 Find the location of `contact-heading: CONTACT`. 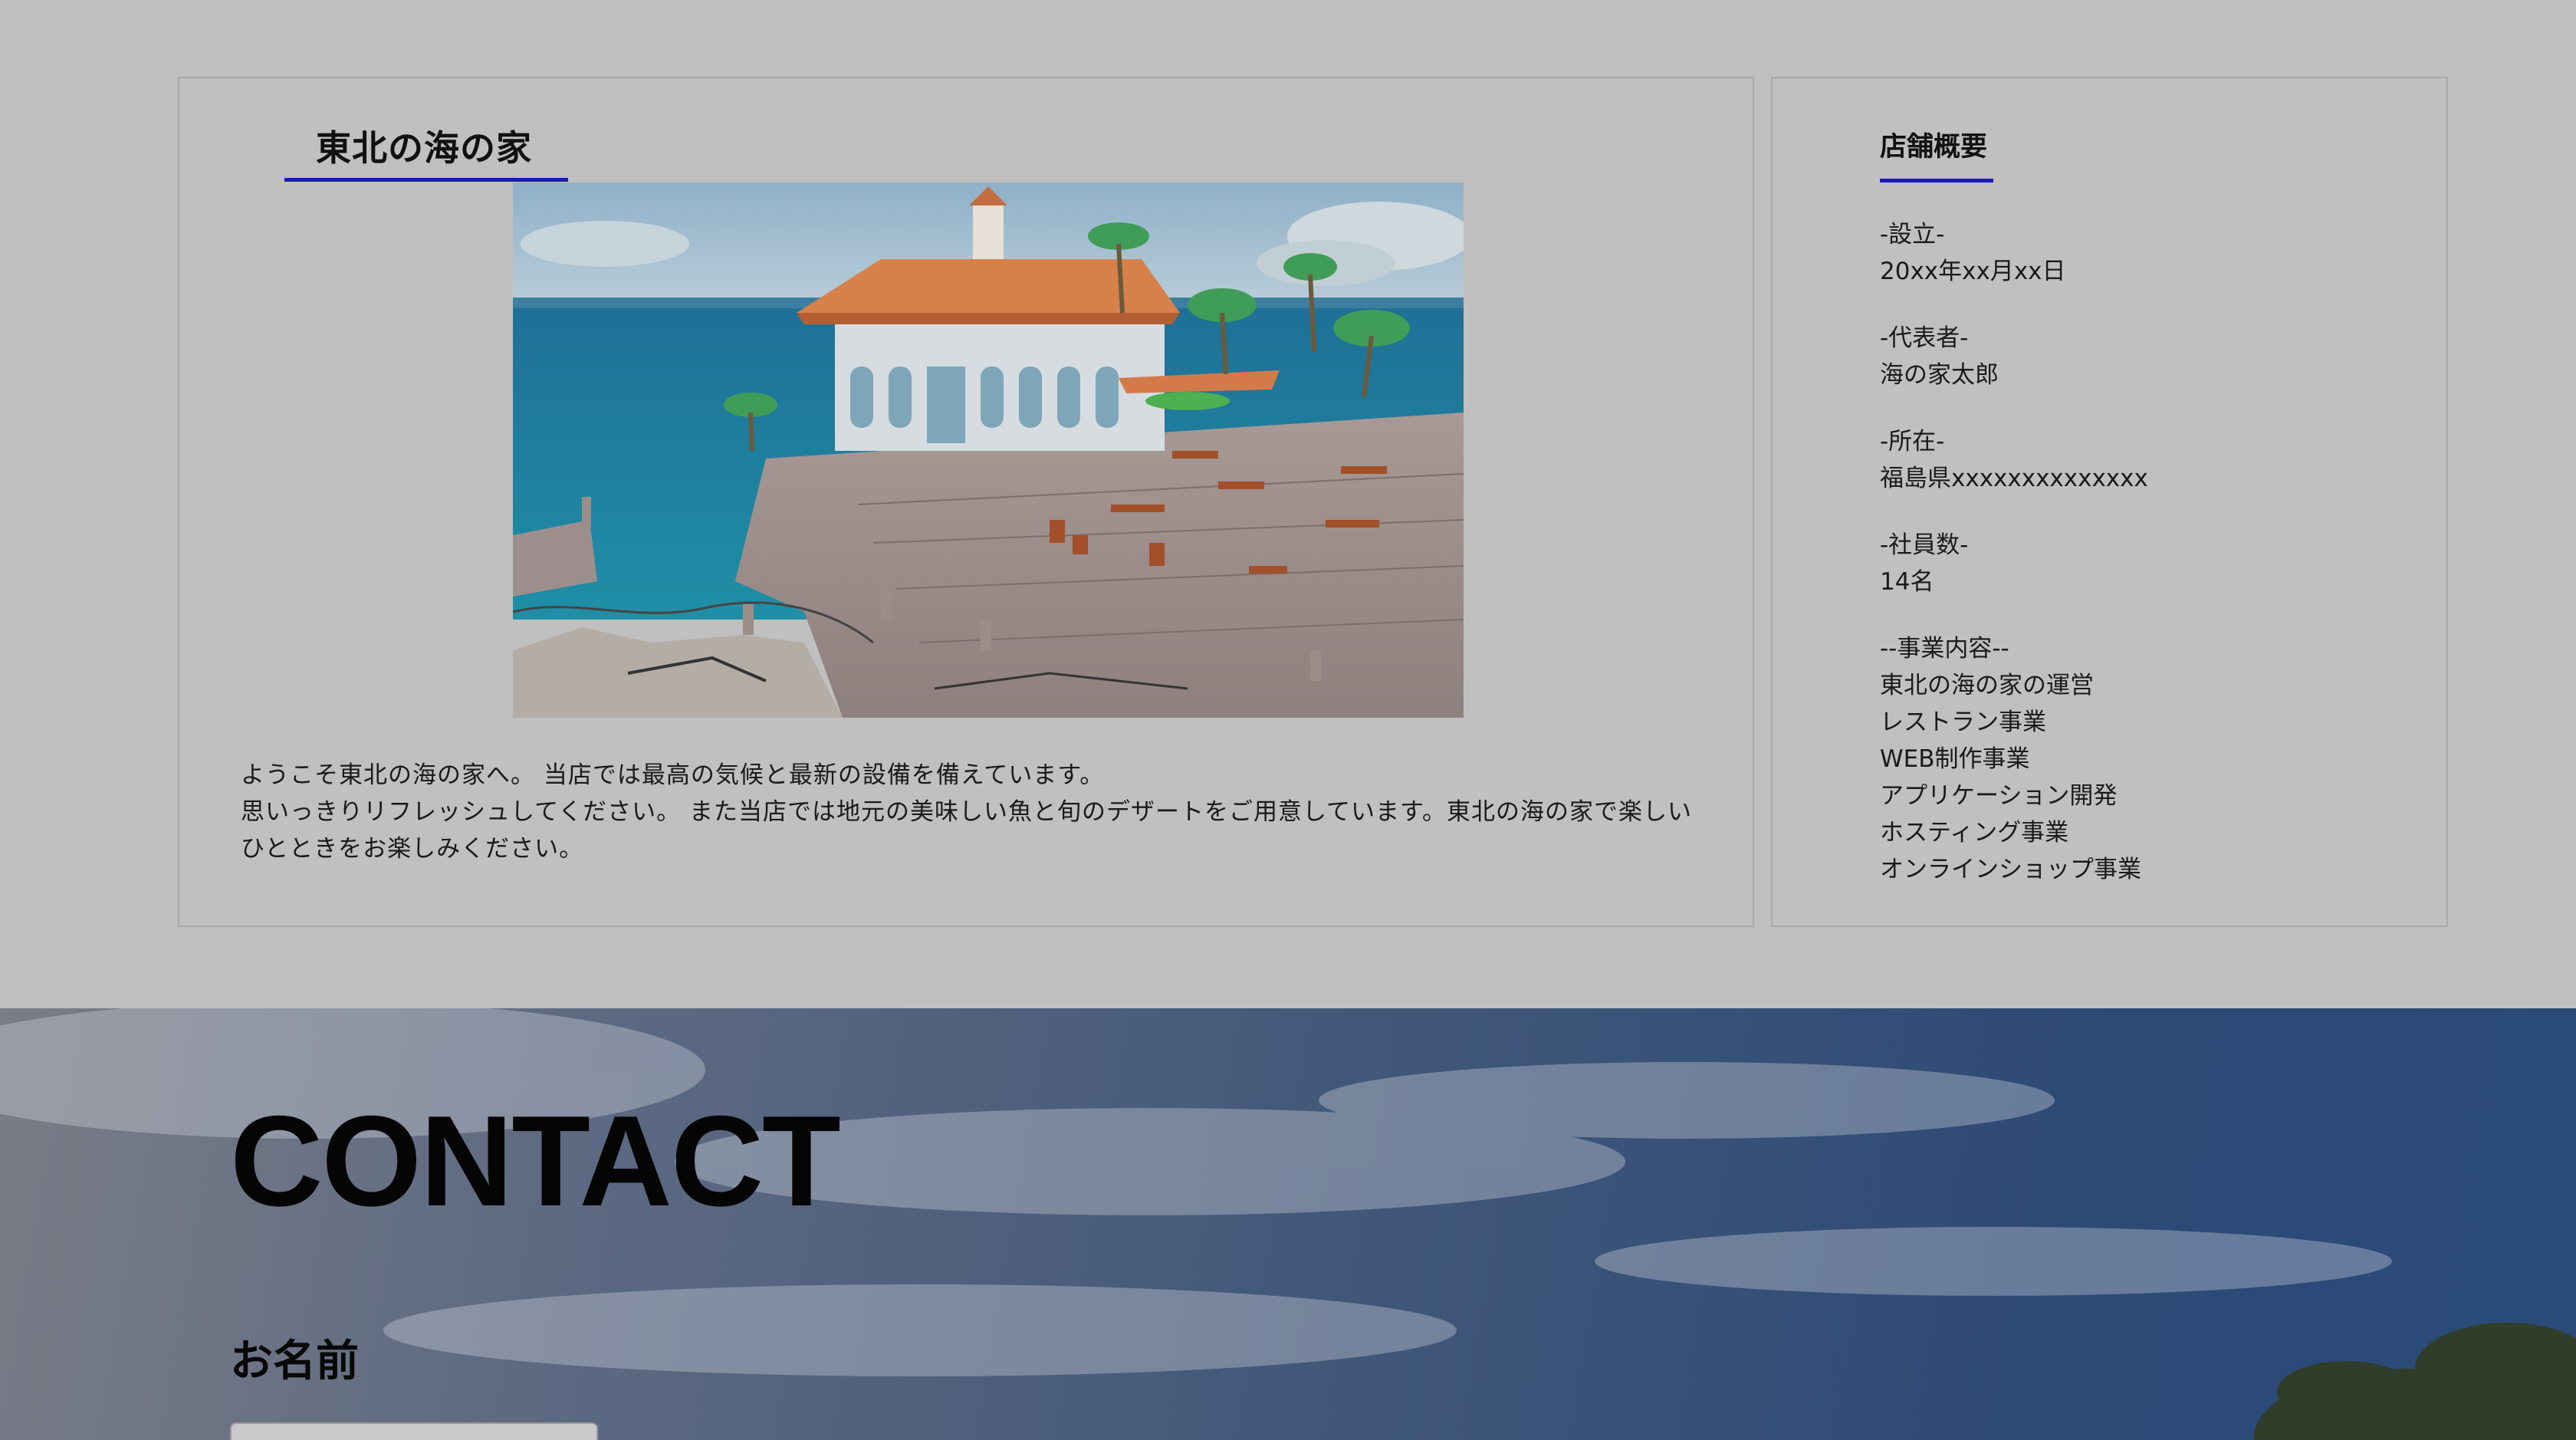

contact-heading: CONTACT is located at coordinates (536, 1161).